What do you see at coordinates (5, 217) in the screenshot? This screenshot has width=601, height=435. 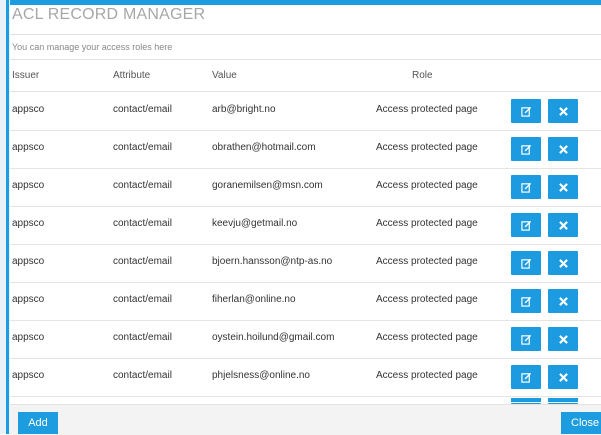 I see `window-left-border` at bounding box center [5, 217].